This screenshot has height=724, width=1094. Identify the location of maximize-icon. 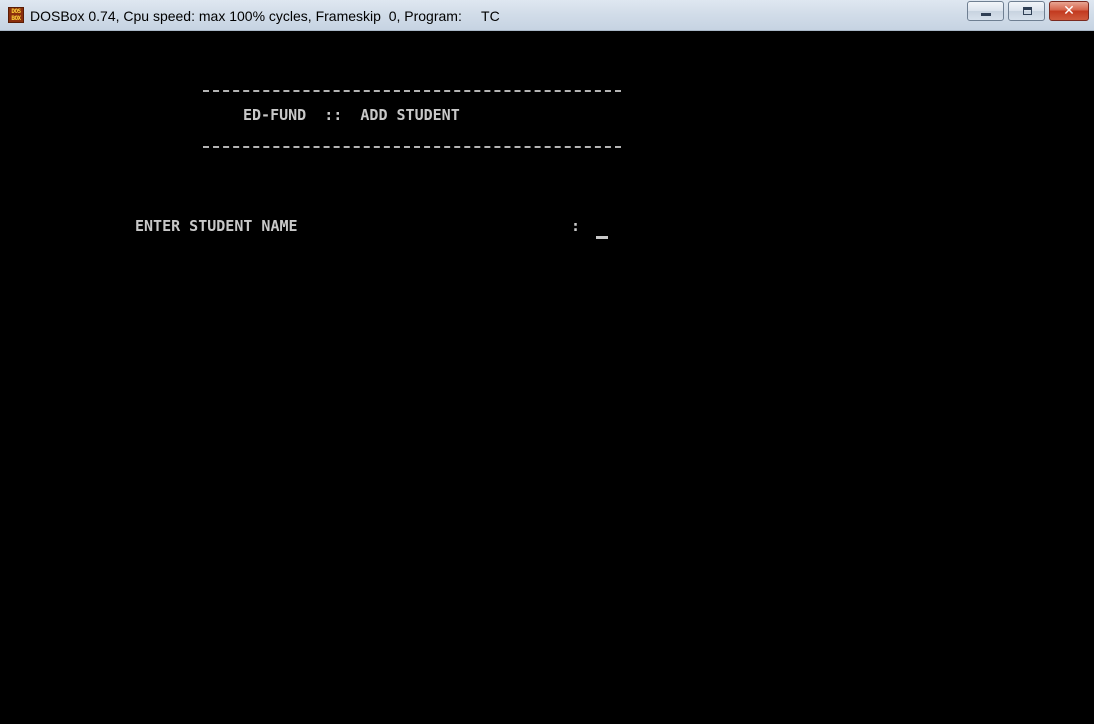
(1027, 11).